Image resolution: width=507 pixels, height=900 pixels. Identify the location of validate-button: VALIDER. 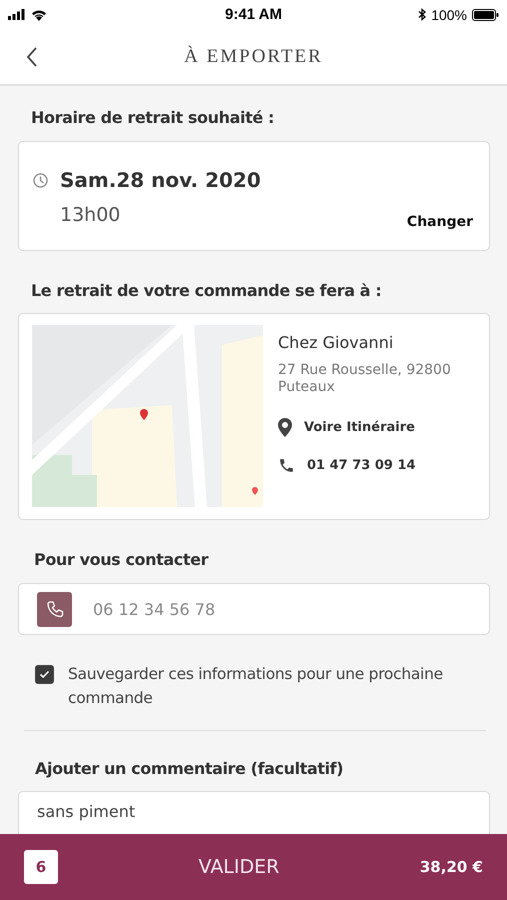
(239, 867).